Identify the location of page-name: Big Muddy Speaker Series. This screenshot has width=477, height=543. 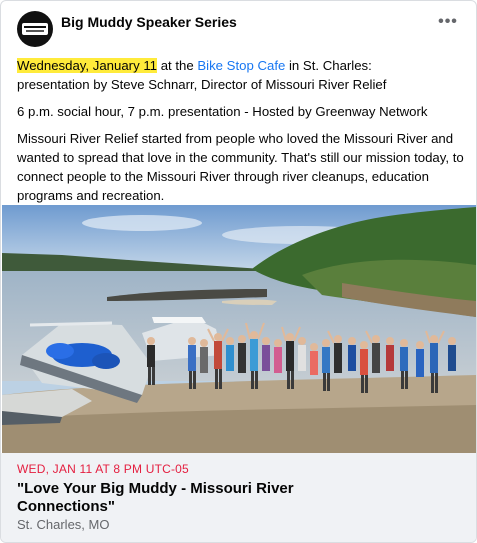
(149, 22).